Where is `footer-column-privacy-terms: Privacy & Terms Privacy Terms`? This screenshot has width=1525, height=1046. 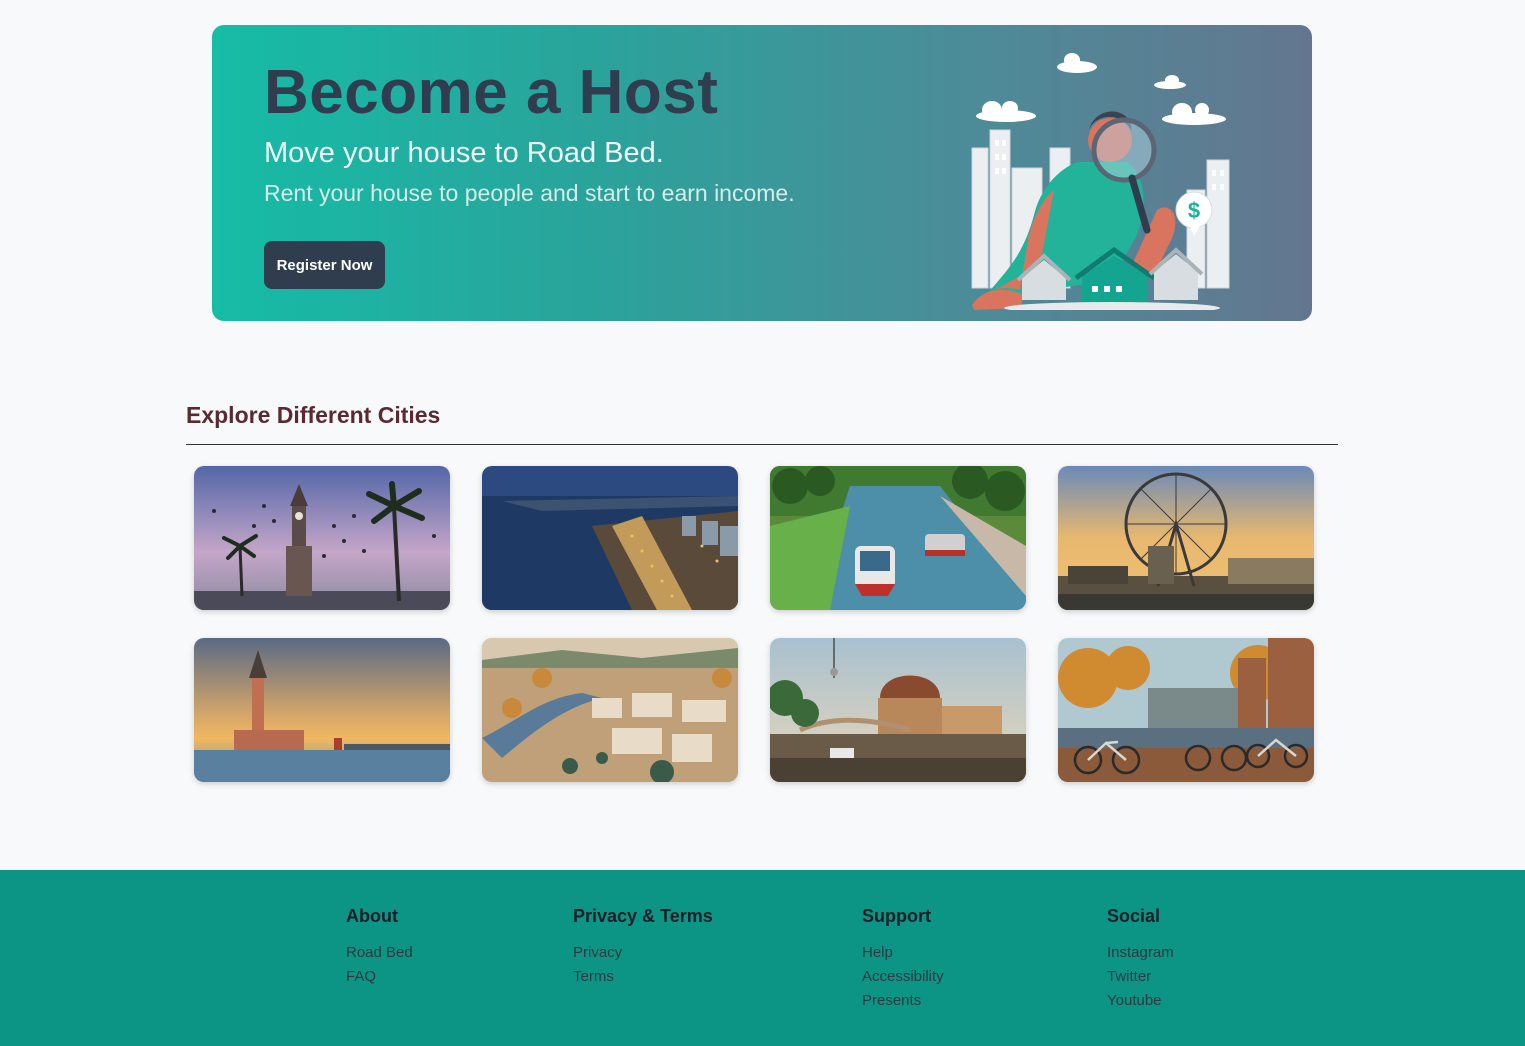
footer-column-privacy-terms: Privacy & Terms Privacy Terms is located at coordinates (643, 947).